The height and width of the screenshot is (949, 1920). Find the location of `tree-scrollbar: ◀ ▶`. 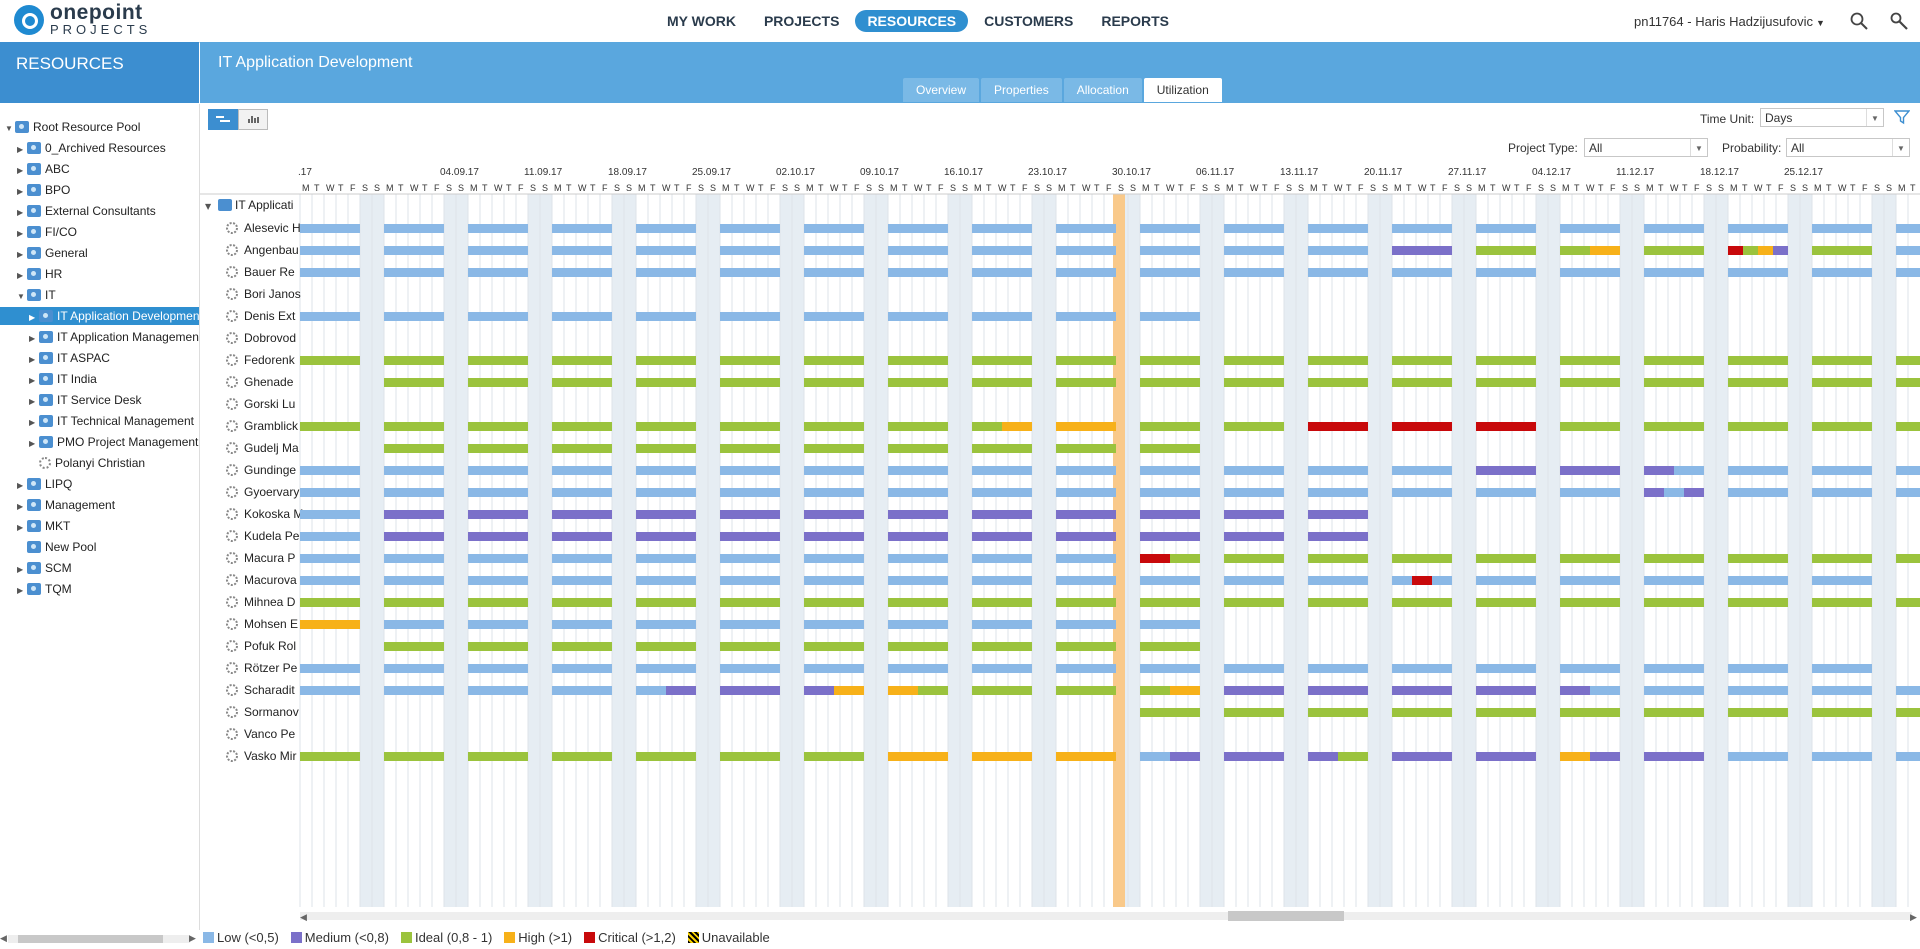

tree-scrollbar: ◀ ▶ is located at coordinates (99, 939).